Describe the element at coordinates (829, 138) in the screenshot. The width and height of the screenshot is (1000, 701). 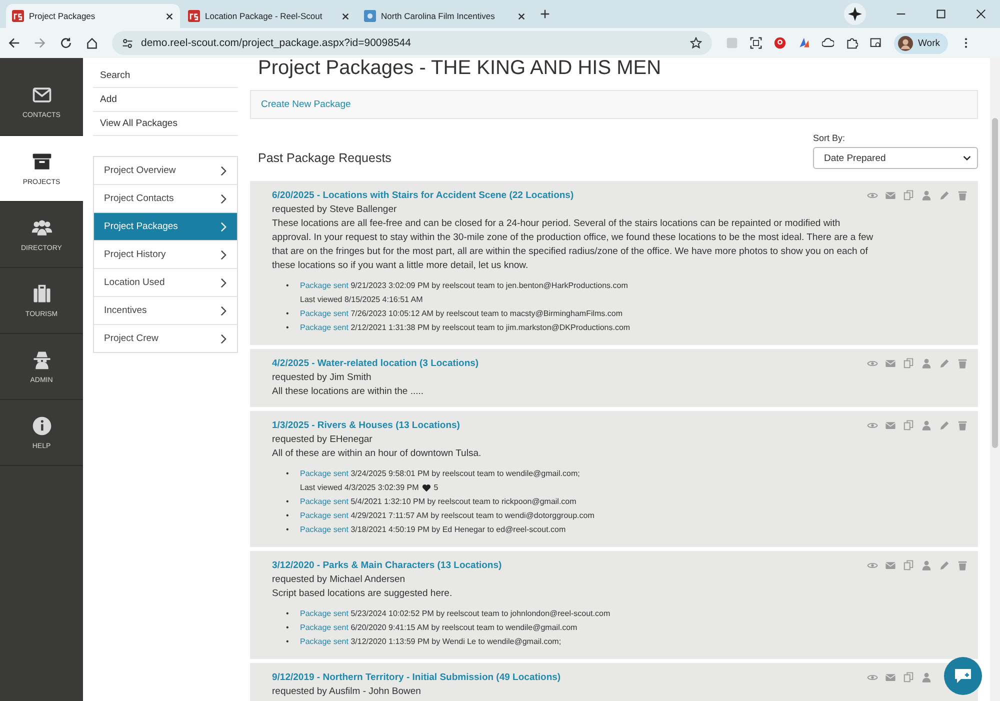
I see `sort-label: Sort By:` at that location.